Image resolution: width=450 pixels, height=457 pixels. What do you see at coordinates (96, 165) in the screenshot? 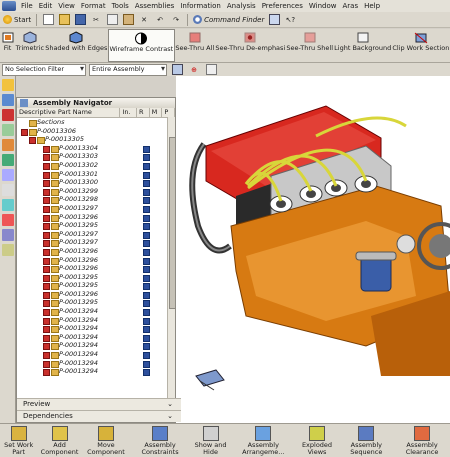
I see `tree-row-part: P-00013302` at bounding box center [96, 165].